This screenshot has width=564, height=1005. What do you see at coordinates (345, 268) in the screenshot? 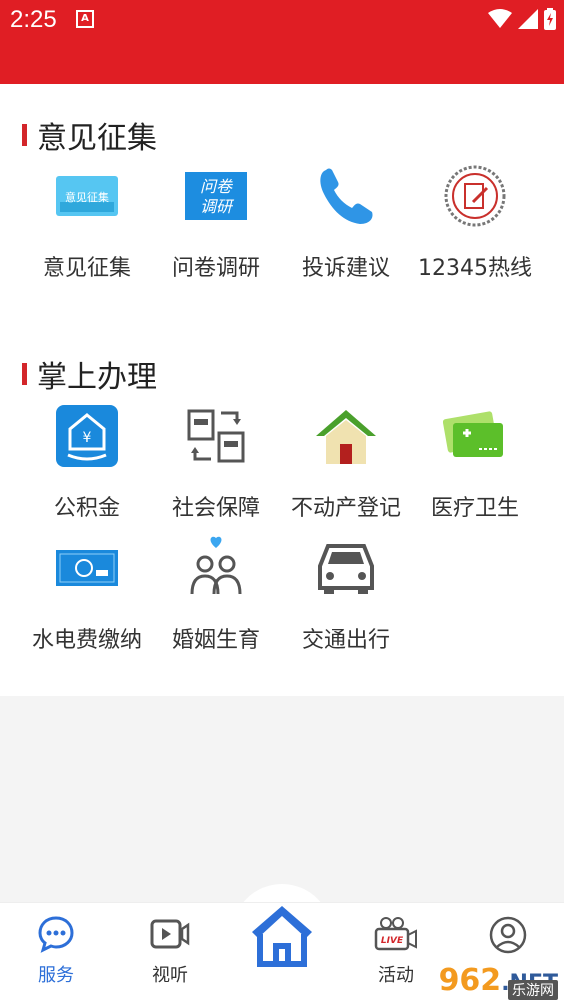
I see `service-label: 投诉建议` at bounding box center [345, 268].